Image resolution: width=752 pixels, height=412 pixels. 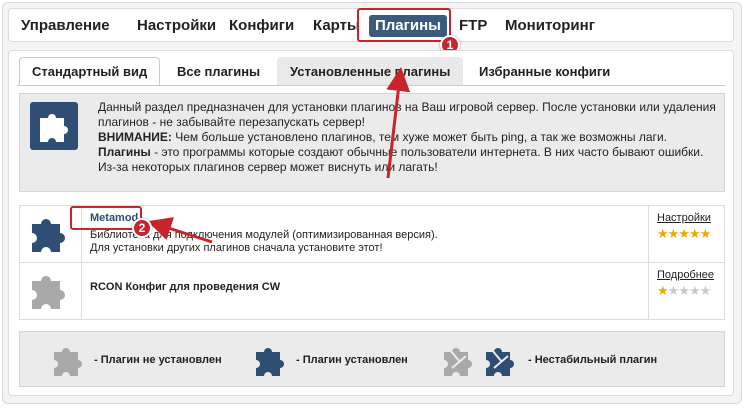 I want to click on arrow-to-metamod, so click(x=180, y=230).